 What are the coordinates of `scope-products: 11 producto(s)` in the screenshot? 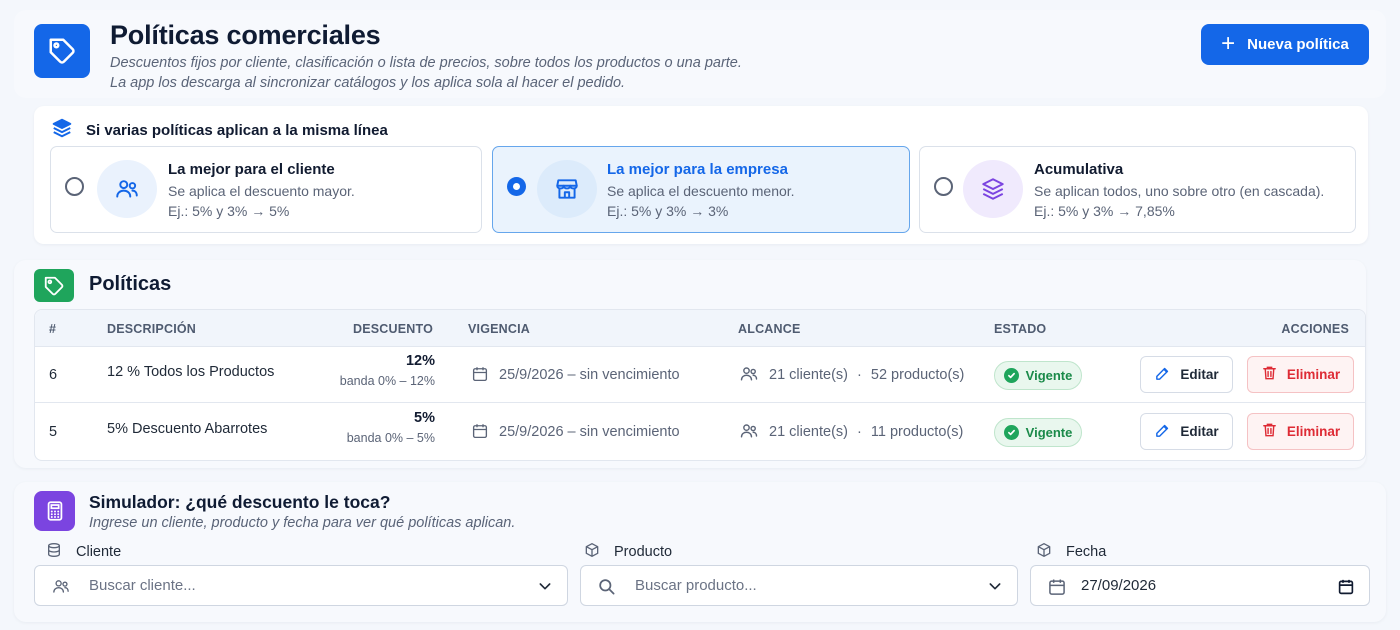 It's located at (917, 432).